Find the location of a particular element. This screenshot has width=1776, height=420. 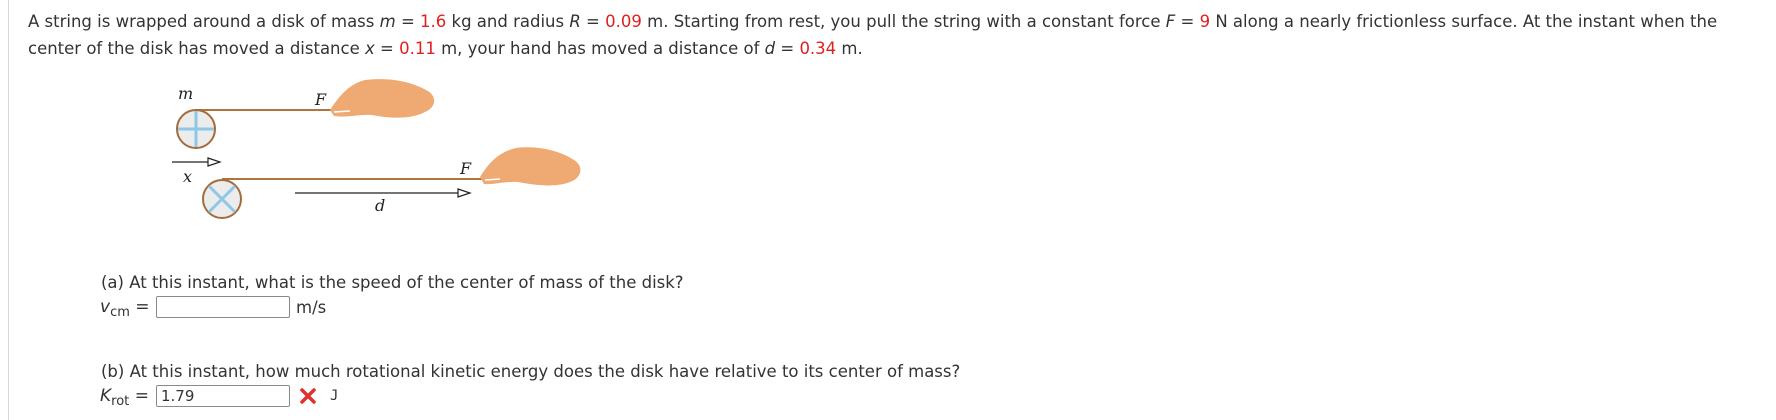

value-R: 0.09 is located at coordinates (623, 21).